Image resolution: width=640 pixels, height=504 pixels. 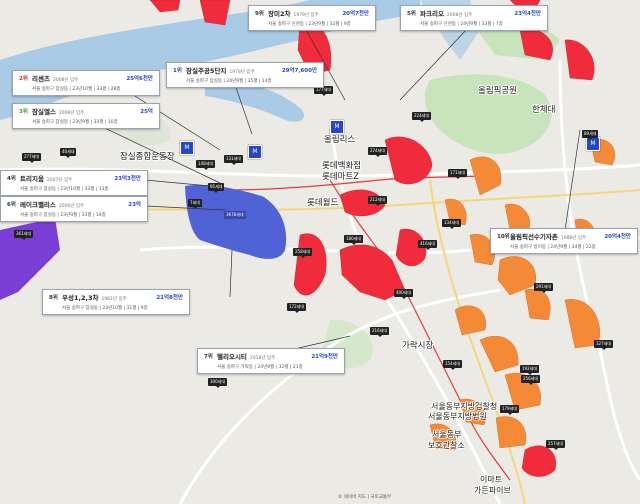 What do you see at coordinates (293, 14) in the screenshot?
I see `complex-name: 장미2차 1979년 입주` at bounding box center [293, 14].